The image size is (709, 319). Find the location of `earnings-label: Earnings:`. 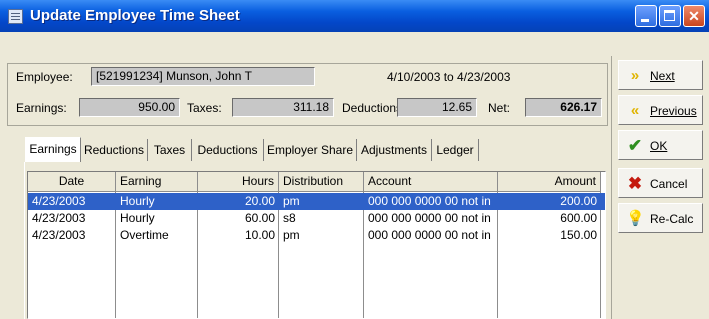

earnings-label: Earnings: is located at coordinates (41, 108).